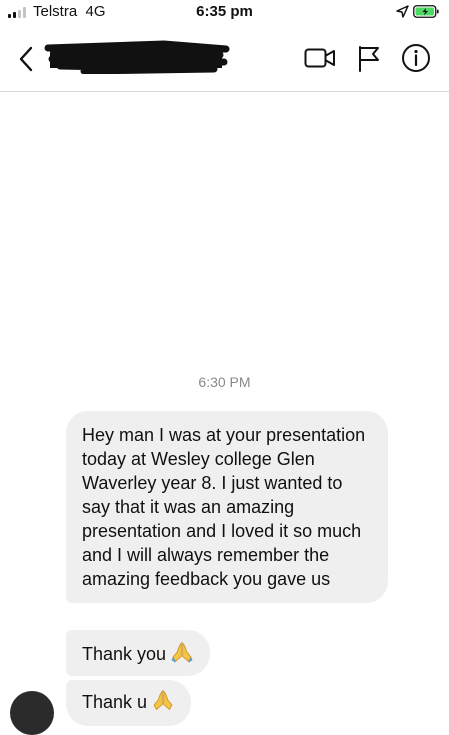 The width and height of the screenshot is (449, 735). Describe the element at coordinates (224, 382) in the screenshot. I see `message-timestamp: 6:30 PM` at that location.